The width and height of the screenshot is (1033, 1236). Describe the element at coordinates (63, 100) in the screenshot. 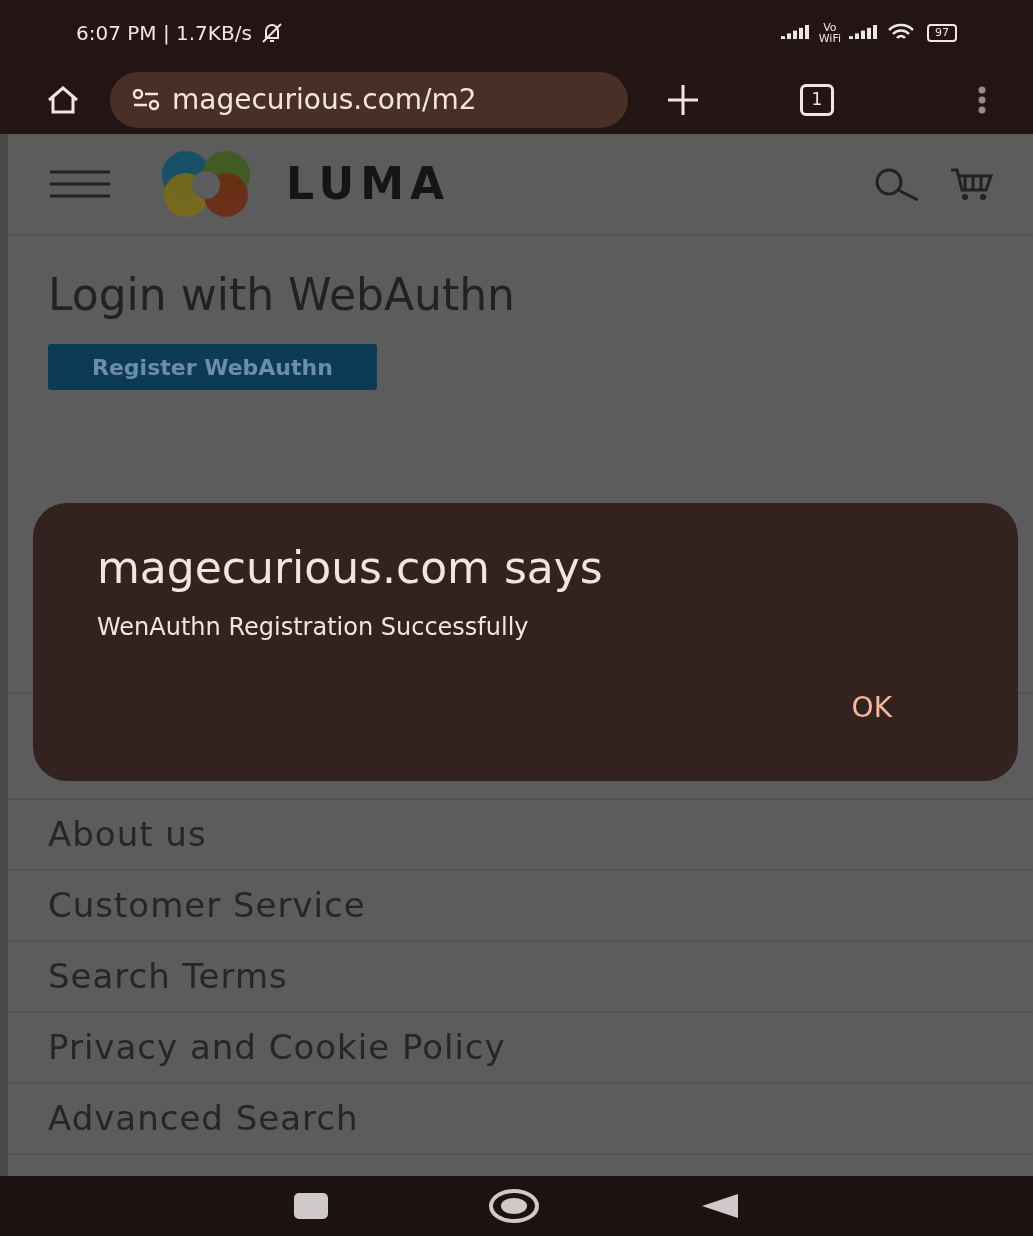

I see `home-icon` at that location.